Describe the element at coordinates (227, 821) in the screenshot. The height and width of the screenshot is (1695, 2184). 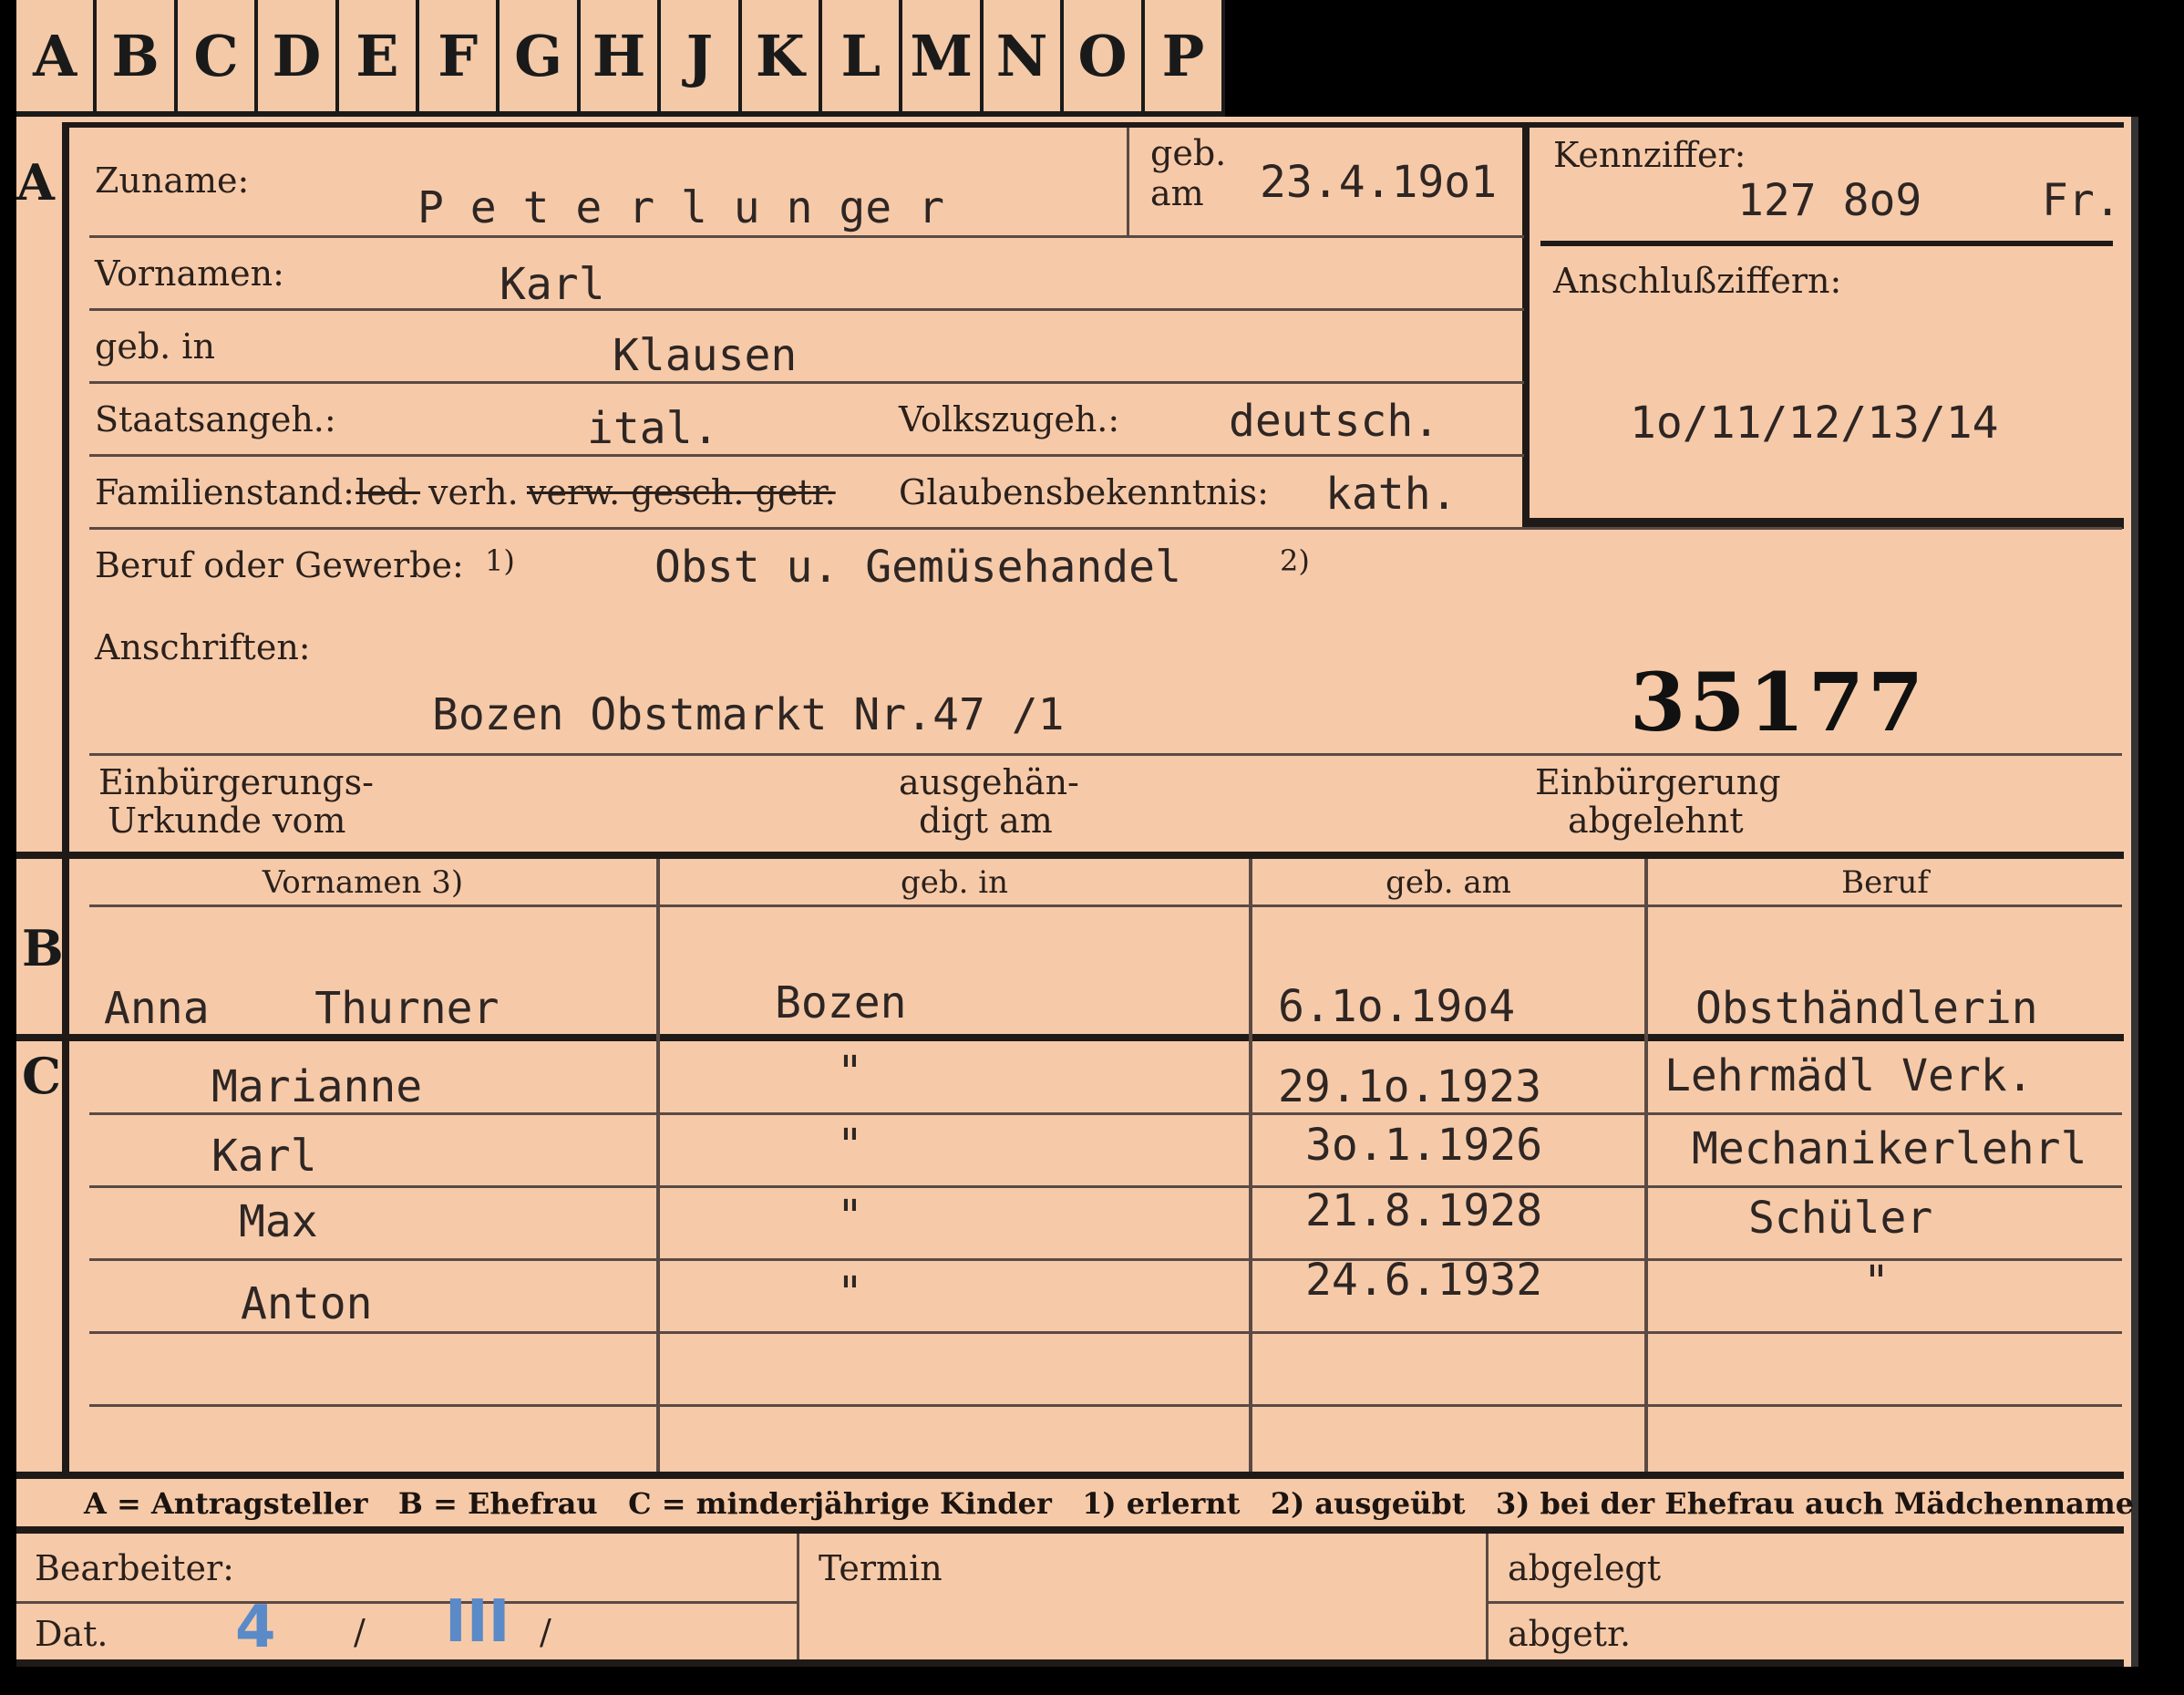
I see `naturalization-label: Urkunde vom` at that location.